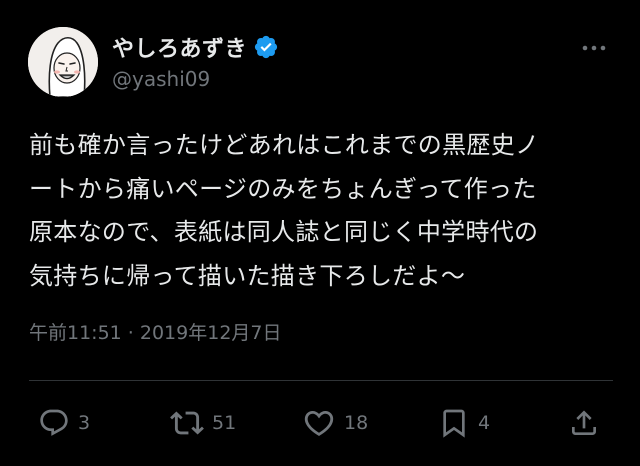 The height and width of the screenshot is (466, 640). What do you see at coordinates (284, 145) in the screenshot?
I see `tweet-text-line: 前も確か言ったけどあれはこれまでの黒歴史ノ` at bounding box center [284, 145].